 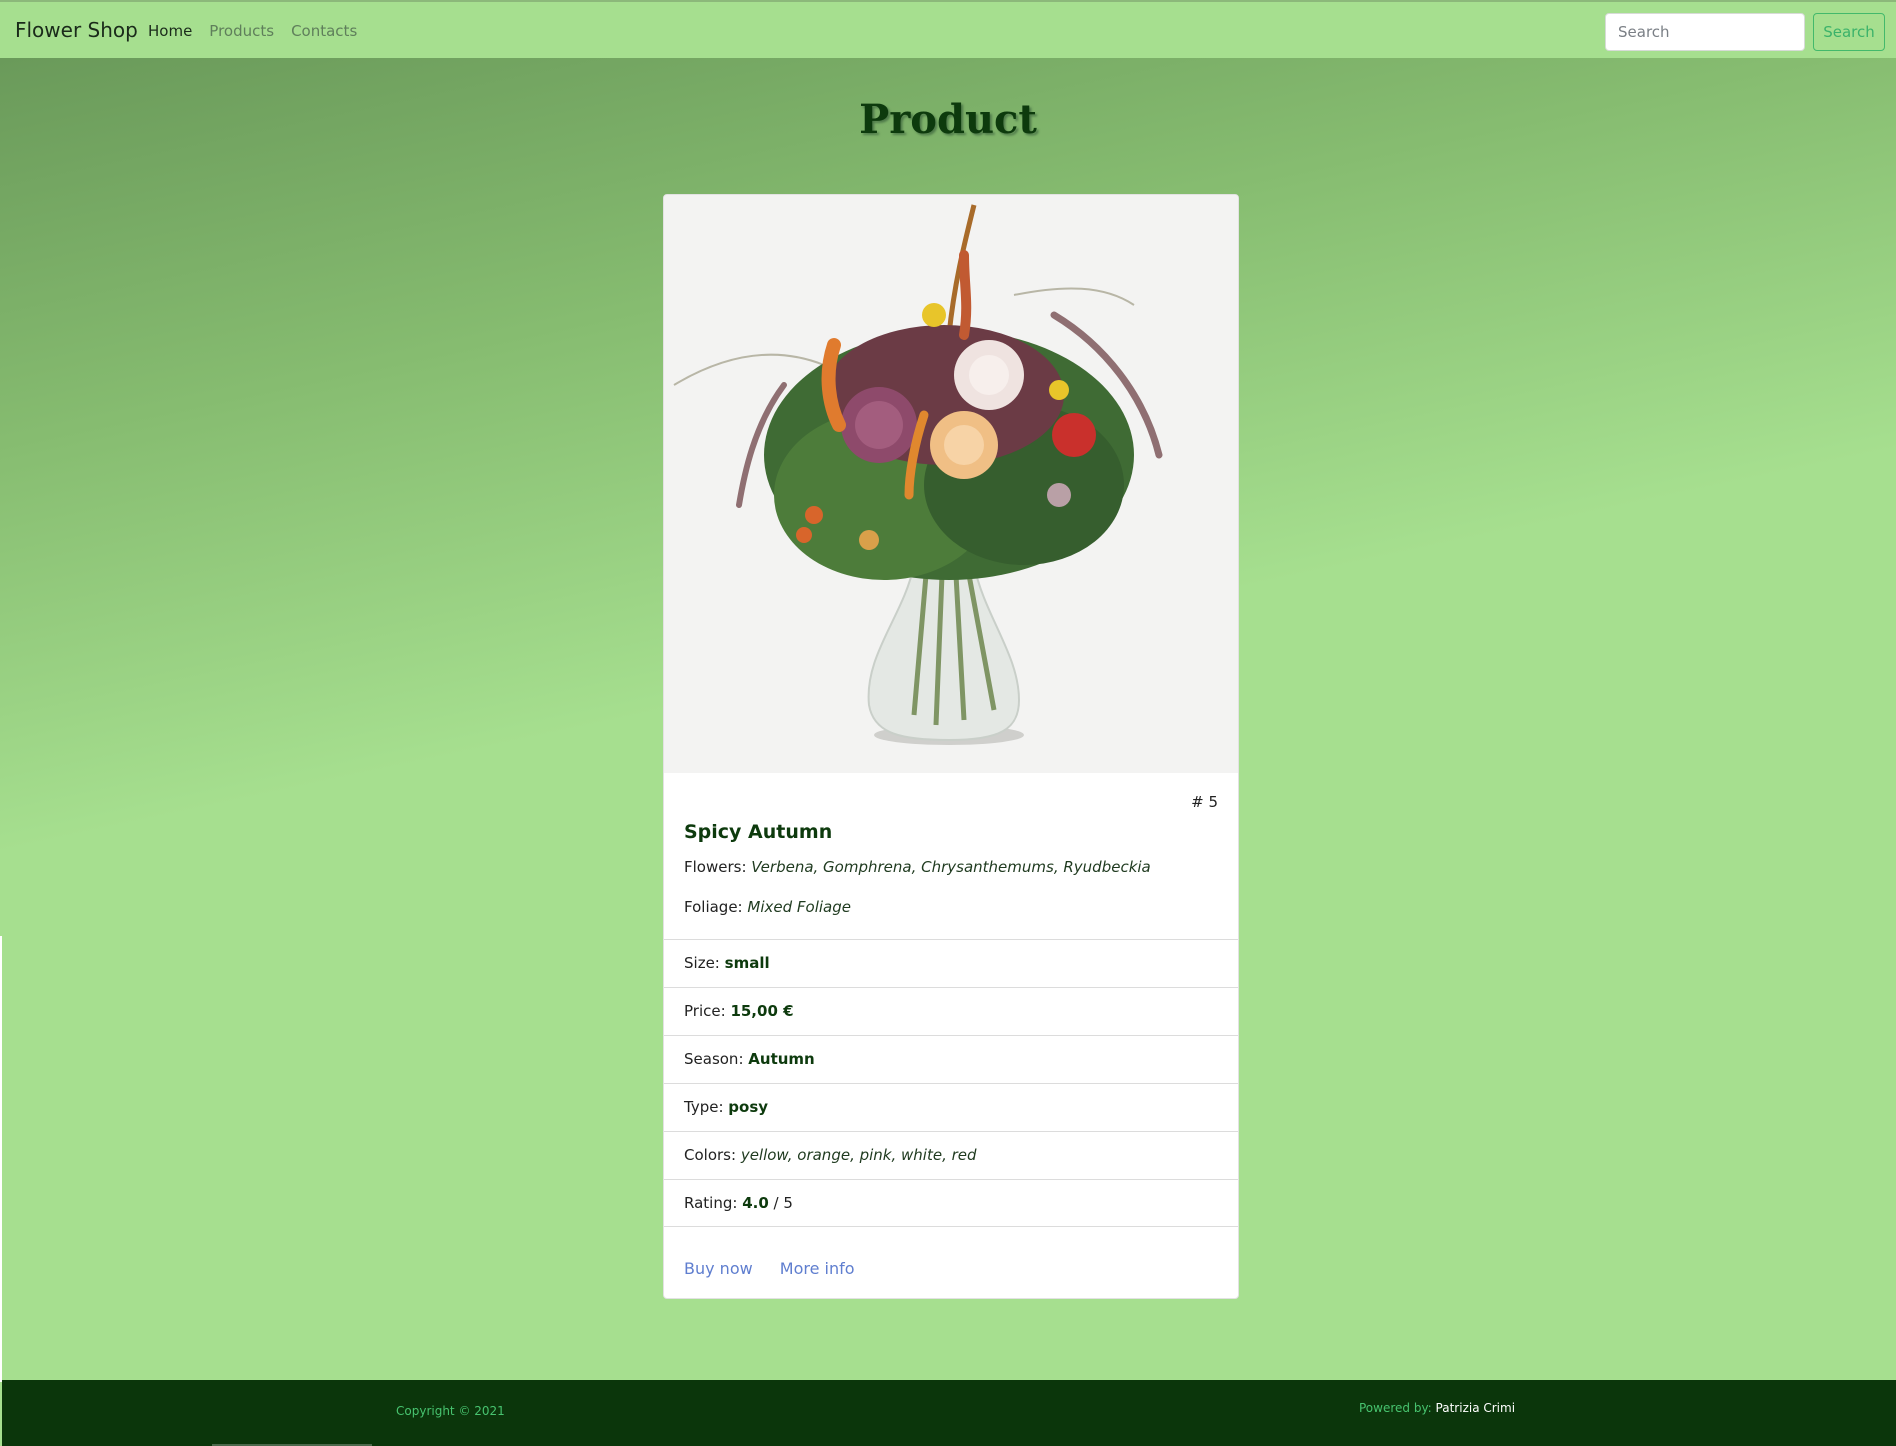 I want to click on nav-home-link: Home, so click(x=170, y=31).